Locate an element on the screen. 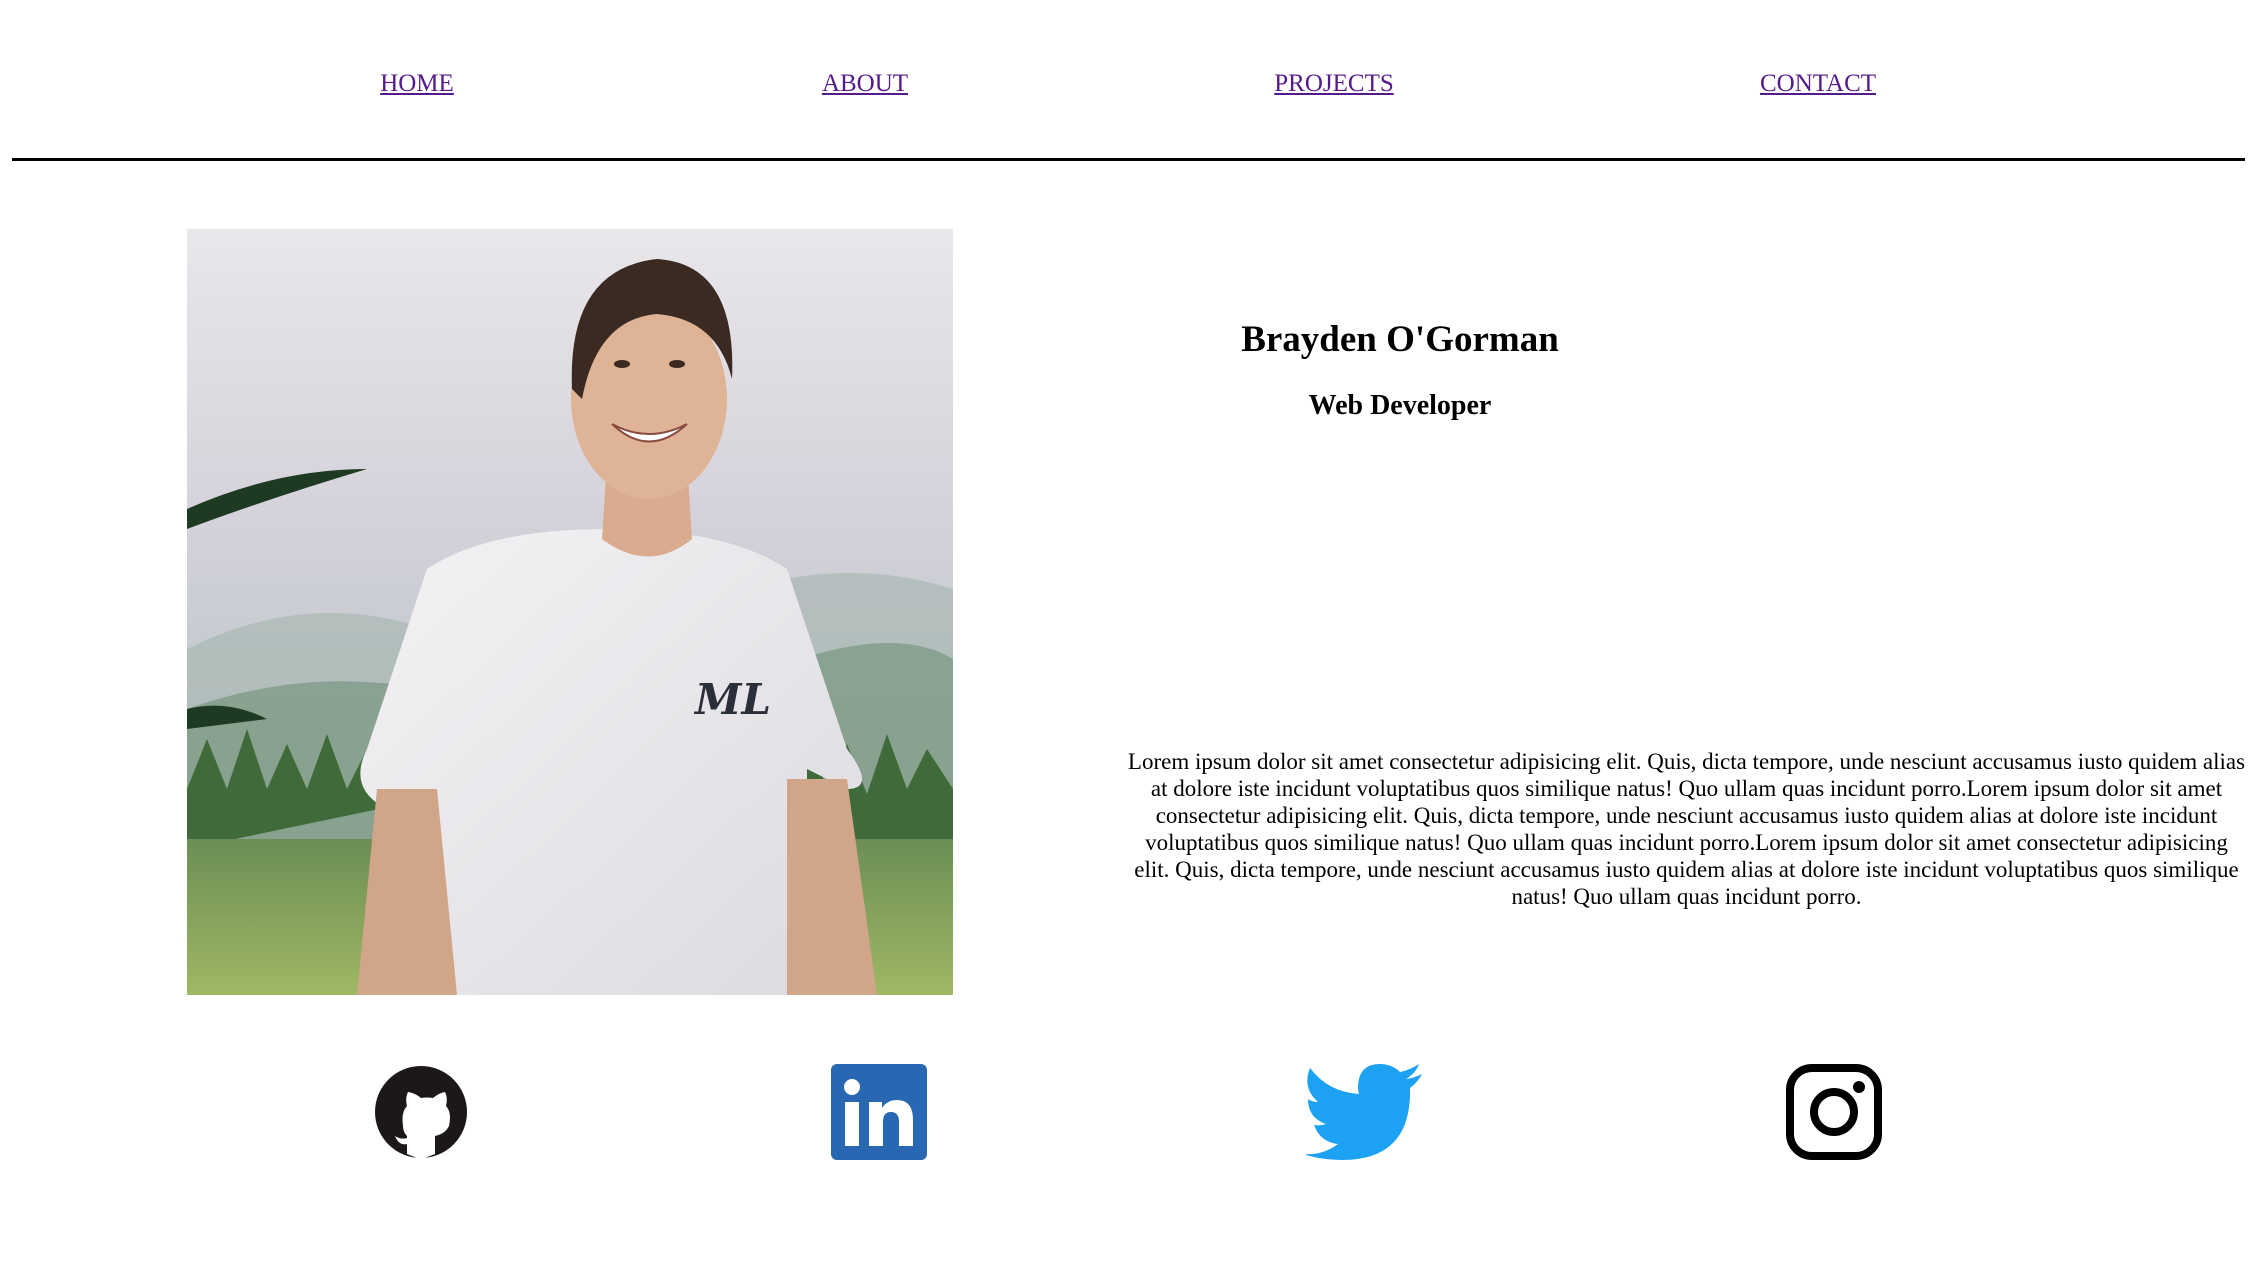 This screenshot has height=1282, width=2256. nav-link-home: HOME is located at coordinates (417, 84).